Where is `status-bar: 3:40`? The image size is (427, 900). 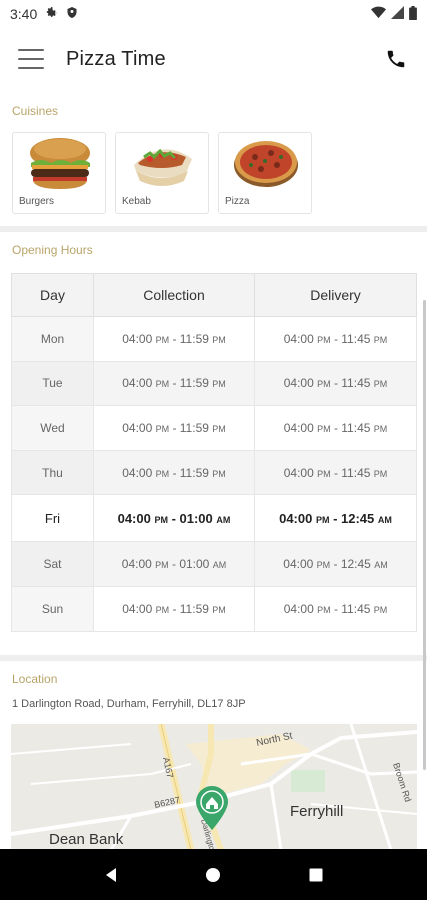 status-bar: 3:40 is located at coordinates (213, 14).